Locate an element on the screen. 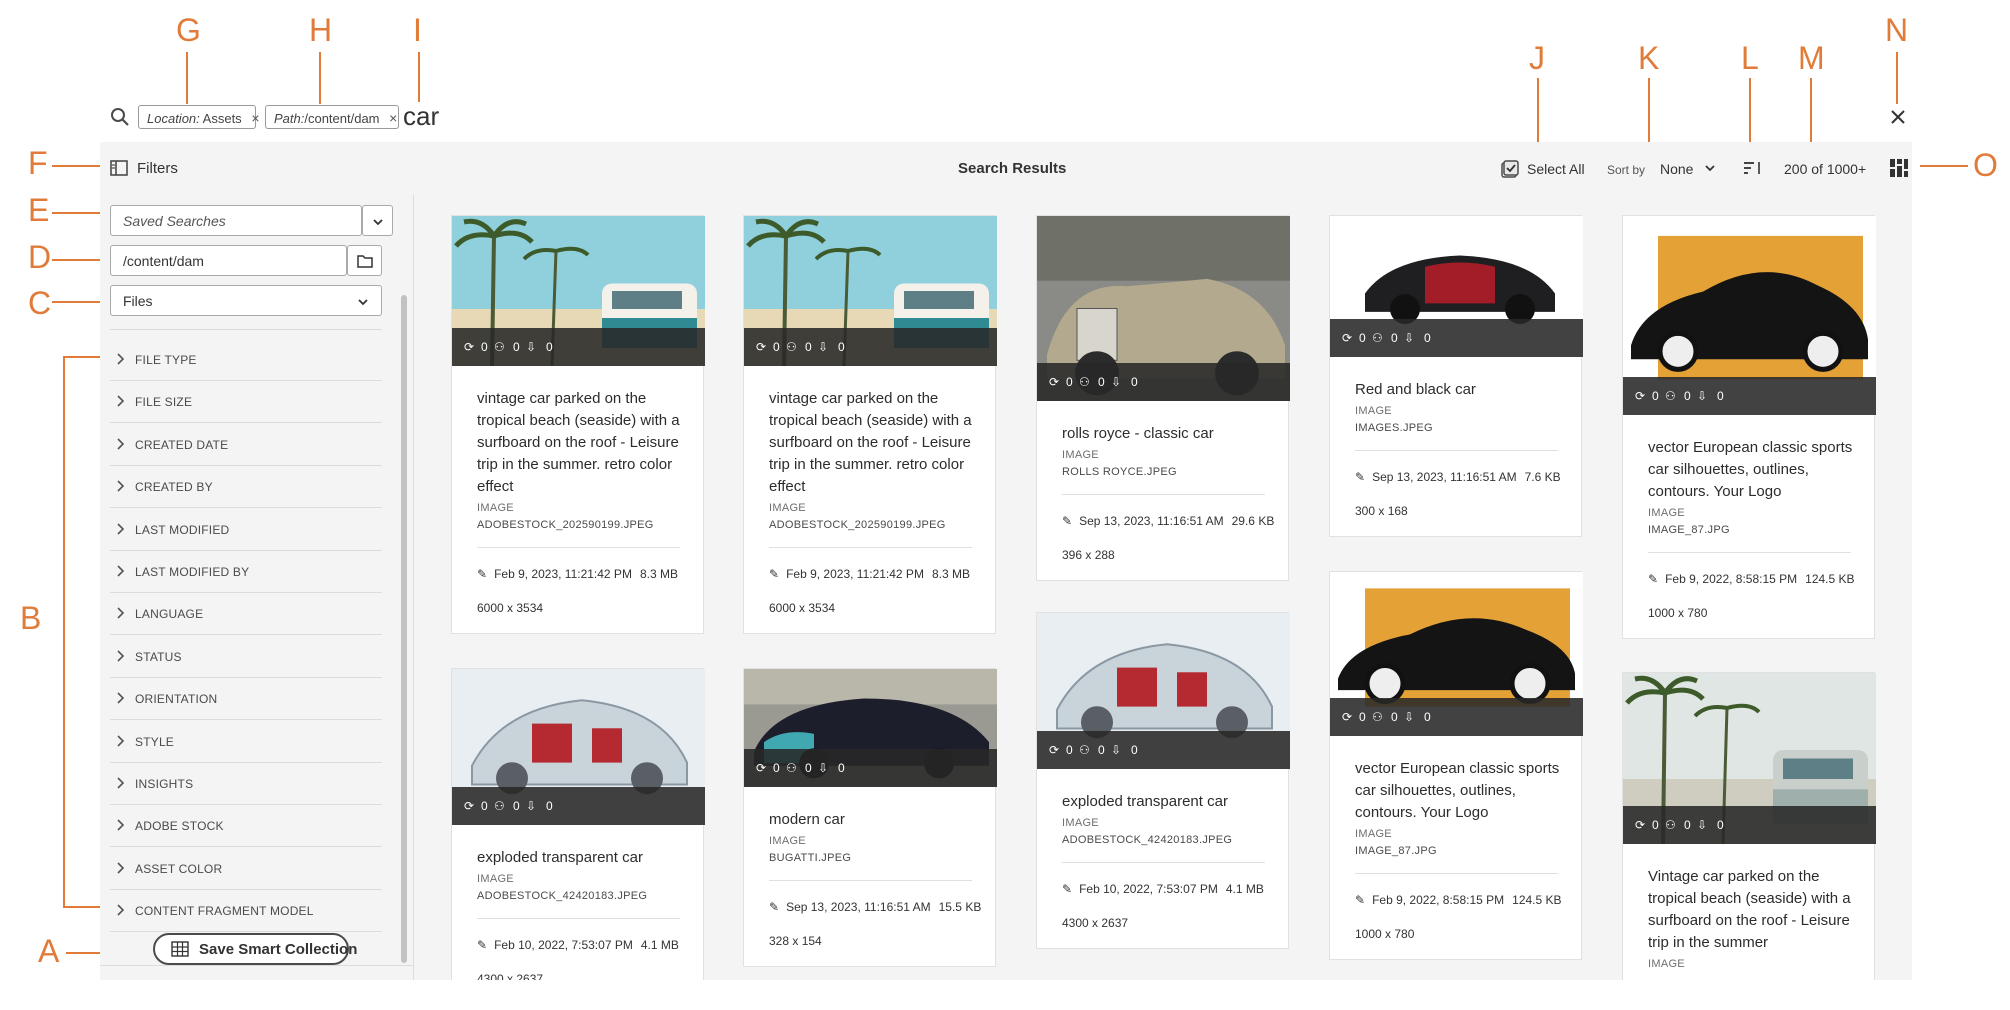 This screenshot has width=2010, height=1010. asset-filename: IMAGES.JPEG is located at coordinates (1394, 428).